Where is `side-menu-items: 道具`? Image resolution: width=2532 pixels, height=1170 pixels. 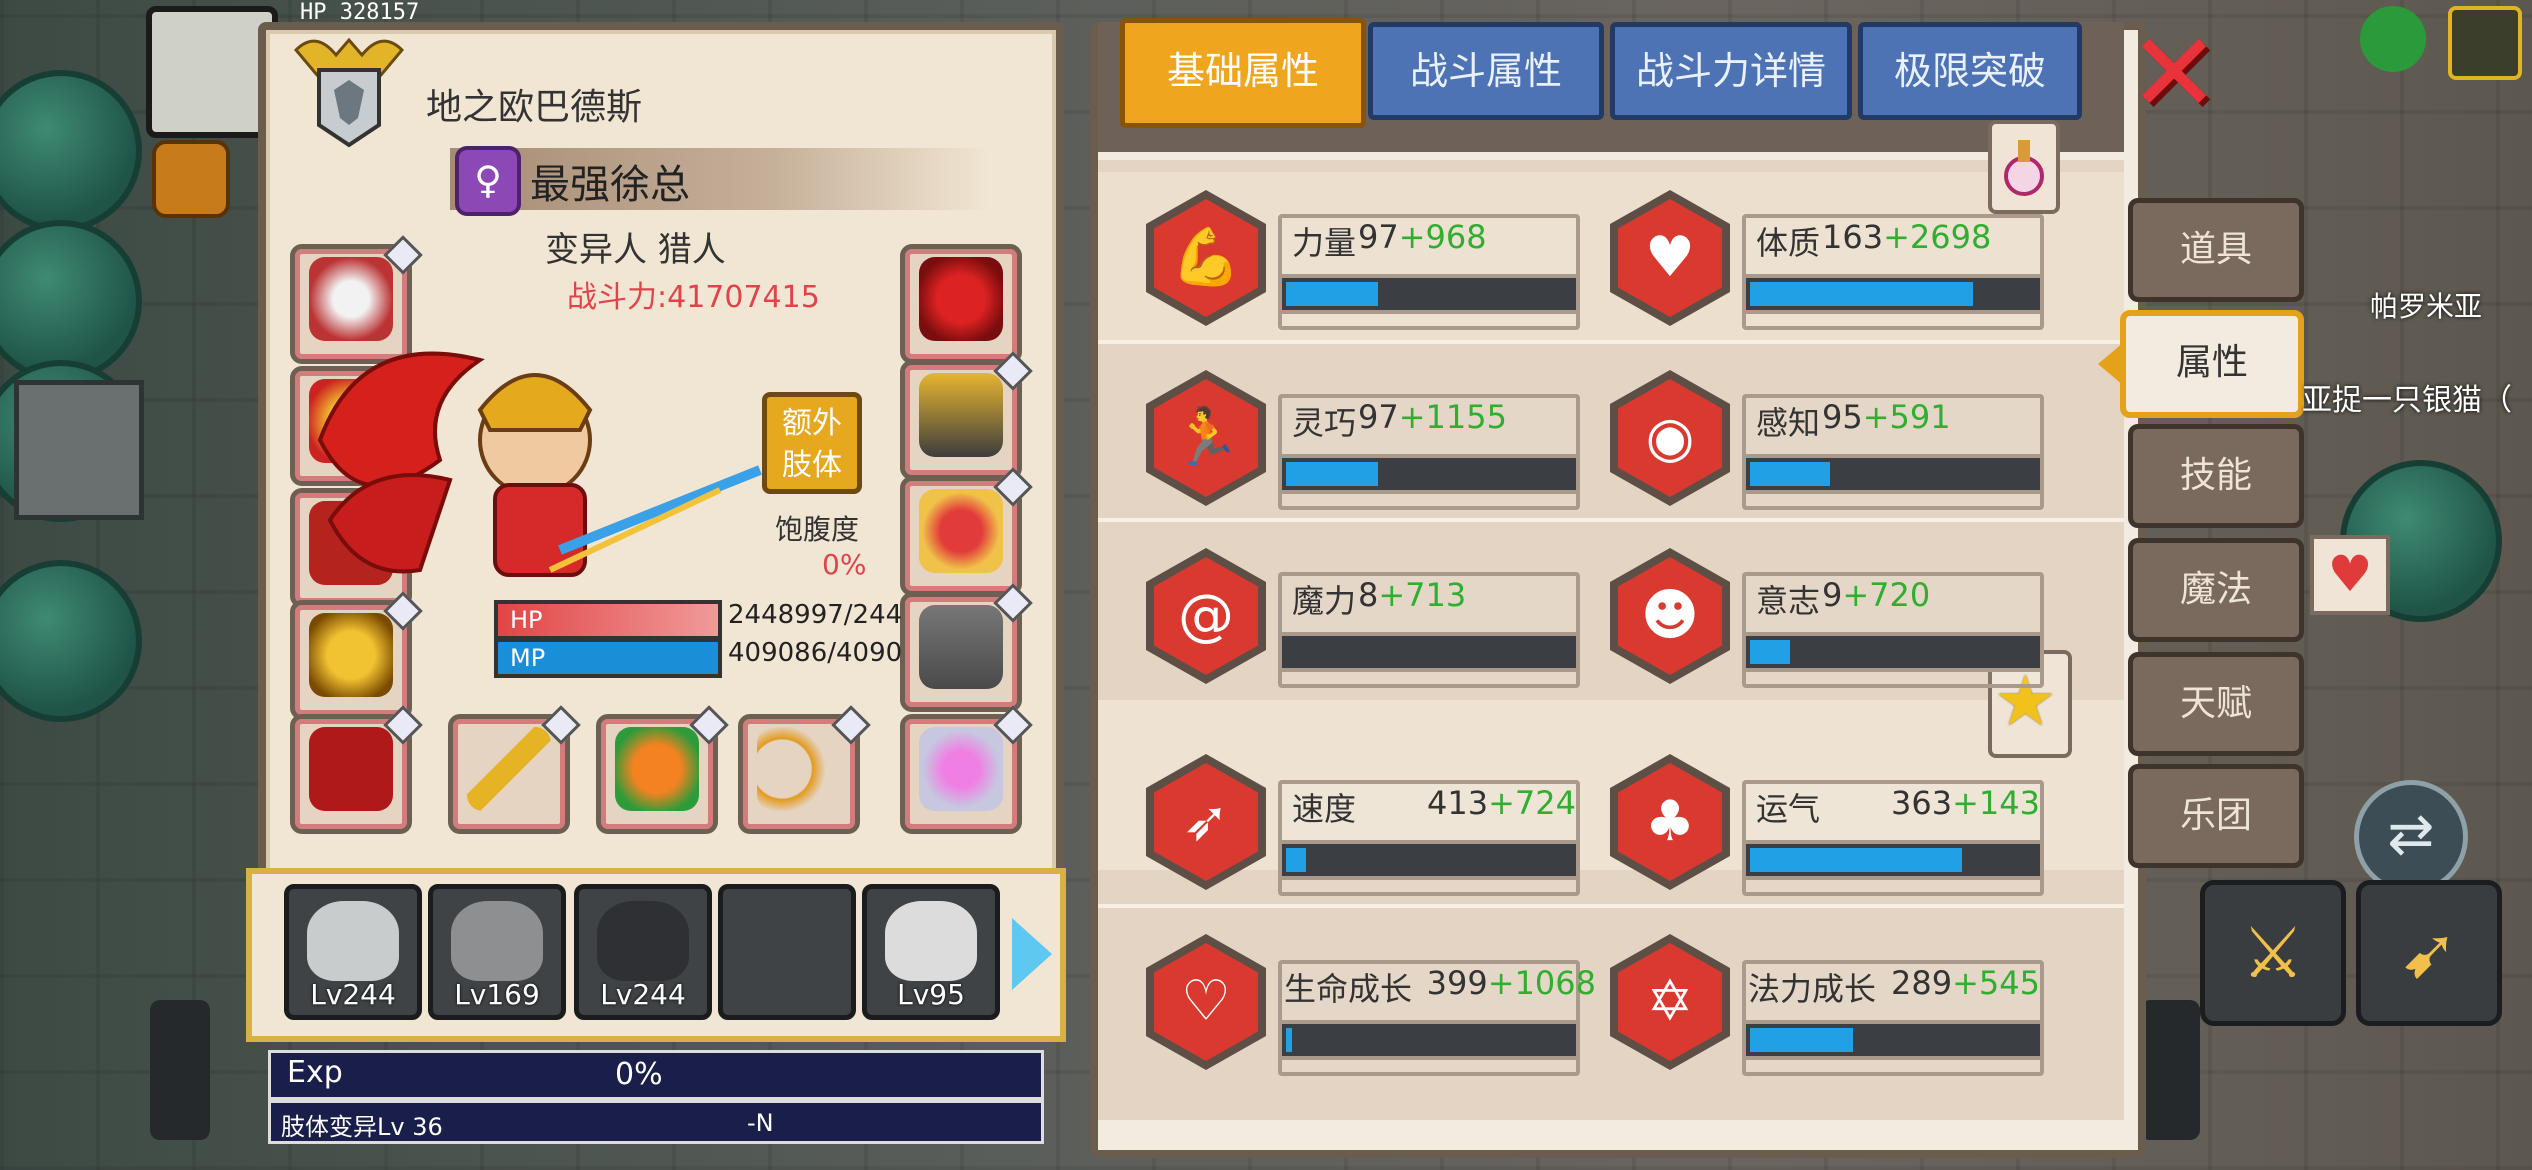 side-menu-items: 道具 is located at coordinates (2216, 250).